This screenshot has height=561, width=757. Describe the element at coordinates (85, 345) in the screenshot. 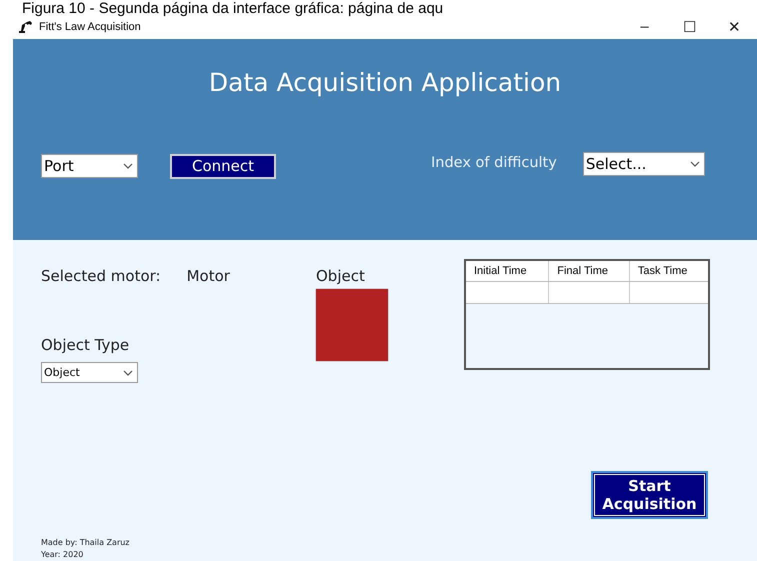

I see `object-type-label: Object Type` at that location.